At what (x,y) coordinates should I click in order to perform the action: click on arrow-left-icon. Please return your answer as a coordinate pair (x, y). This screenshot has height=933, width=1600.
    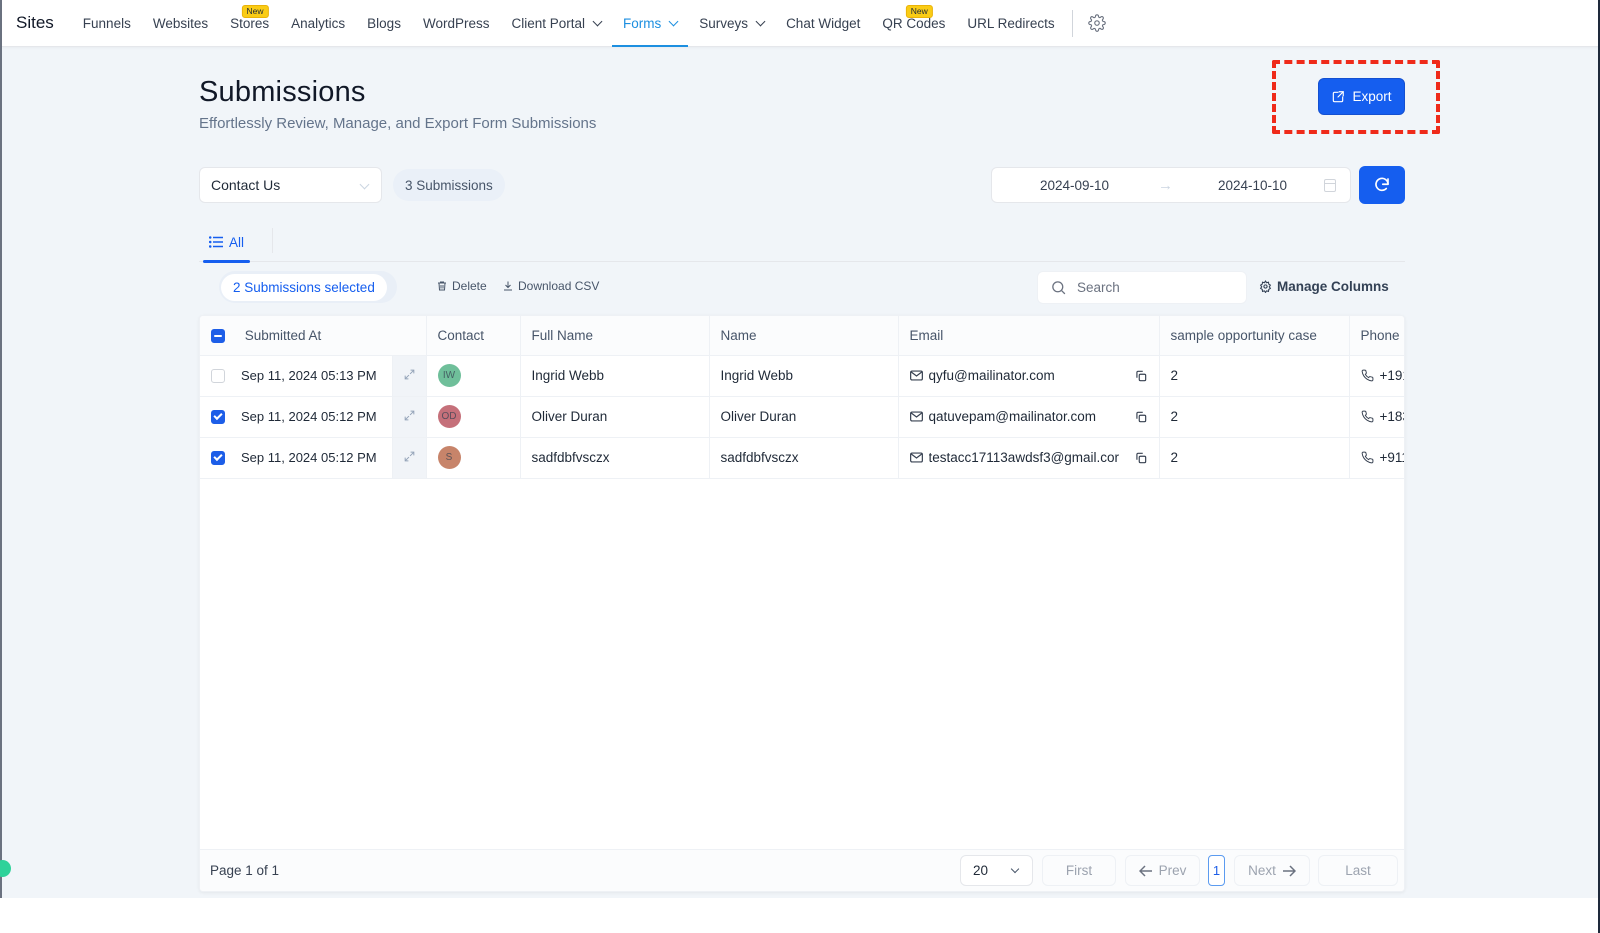
    Looking at the image, I should click on (1145, 870).